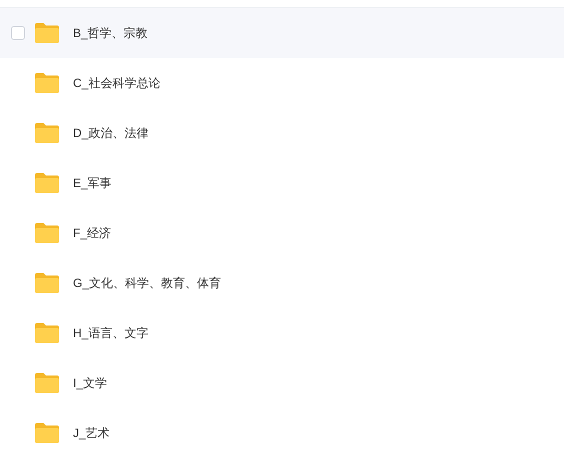 This screenshot has width=564, height=465. I want to click on folder-name: C_社会科学总论, so click(116, 83).